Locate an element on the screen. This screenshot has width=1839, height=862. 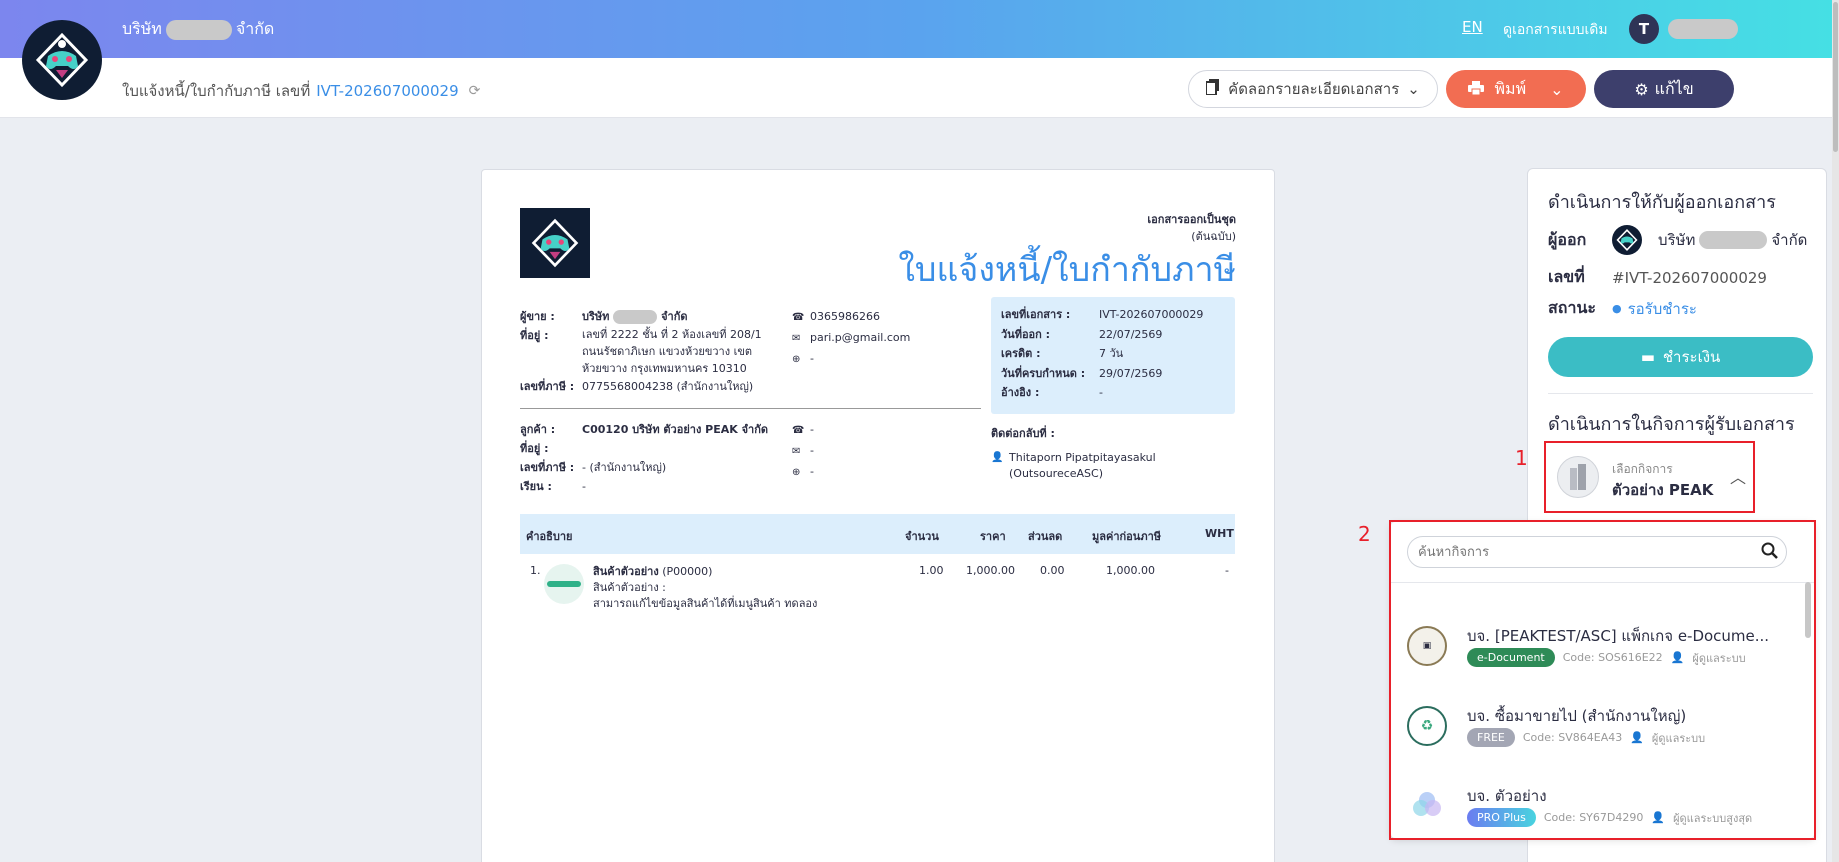
credit-value: 7 วัน is located at coordinates (1111, 353).